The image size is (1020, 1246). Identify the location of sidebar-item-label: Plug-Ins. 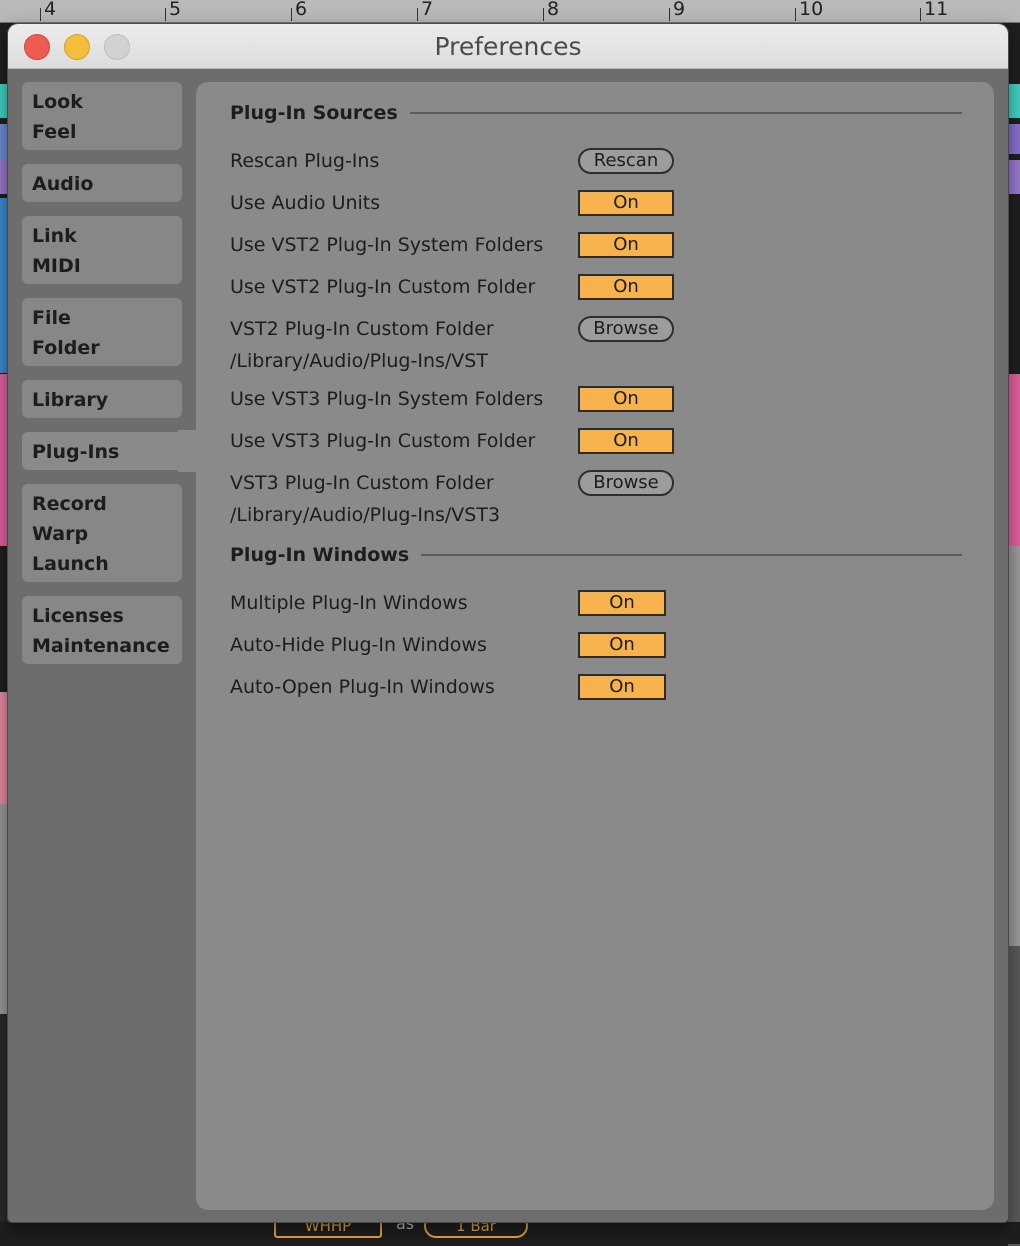
(76, 452).